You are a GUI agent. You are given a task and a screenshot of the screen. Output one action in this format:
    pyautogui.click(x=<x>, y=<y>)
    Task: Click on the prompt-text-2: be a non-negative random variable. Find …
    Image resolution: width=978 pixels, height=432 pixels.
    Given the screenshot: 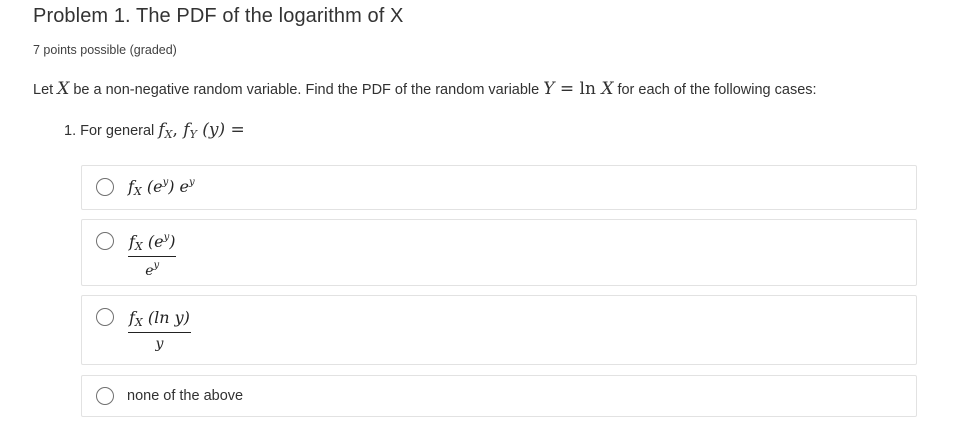 What is the action you would take?
    pyautogui.click(x=306, y=90)
    